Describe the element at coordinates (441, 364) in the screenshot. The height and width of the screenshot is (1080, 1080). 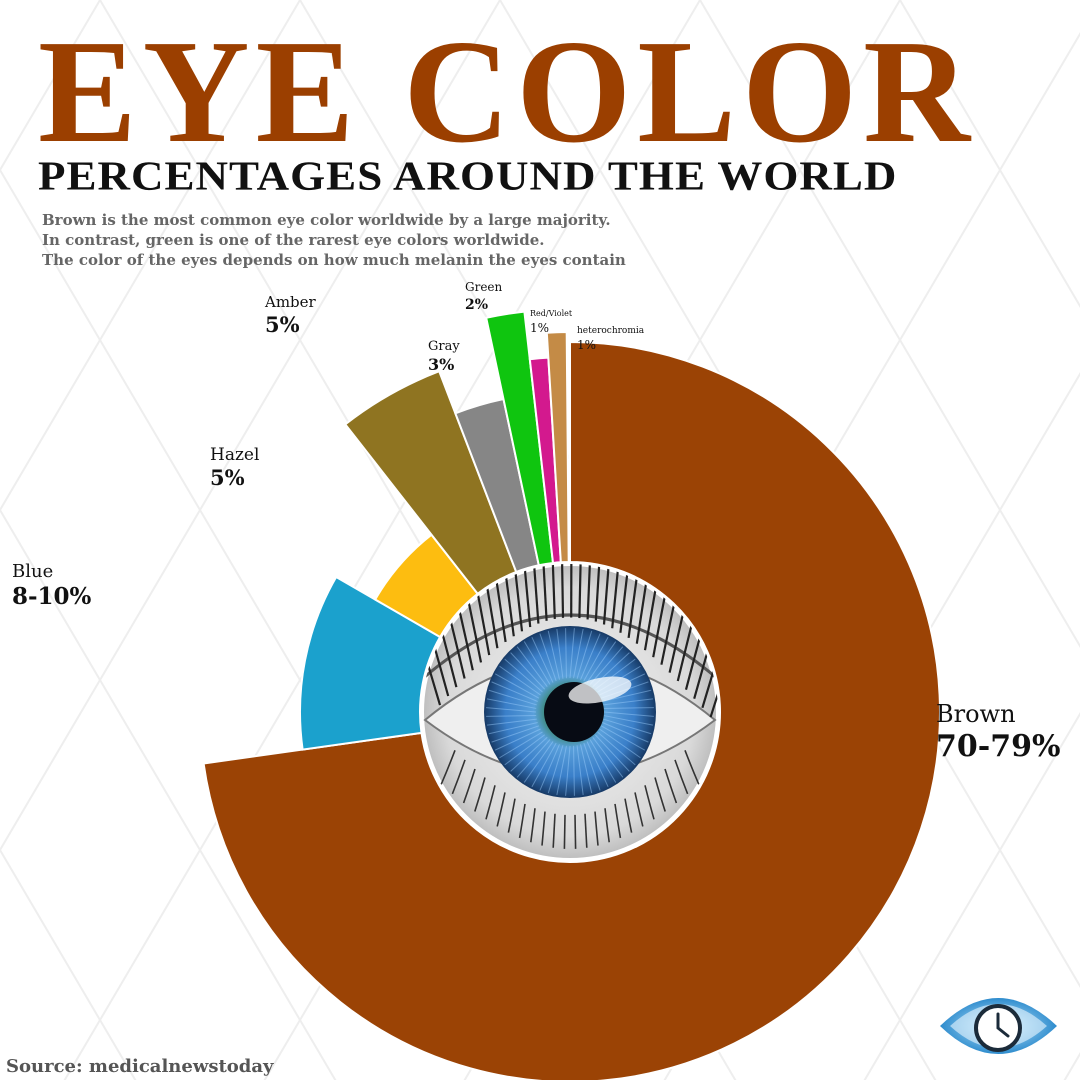
I see `slice-value-label: 3%` at that location.